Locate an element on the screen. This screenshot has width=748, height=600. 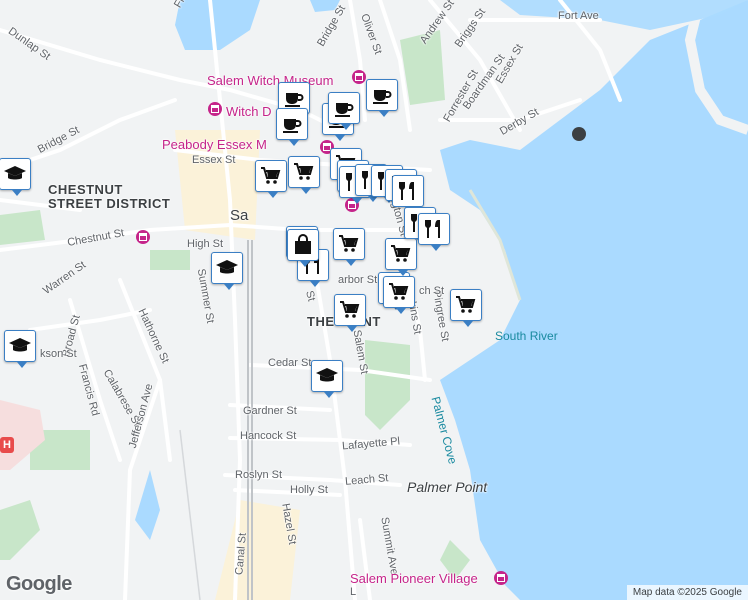
poi-label-witch-museum: Salem Witch Museum is located at coordinates (270, 80).